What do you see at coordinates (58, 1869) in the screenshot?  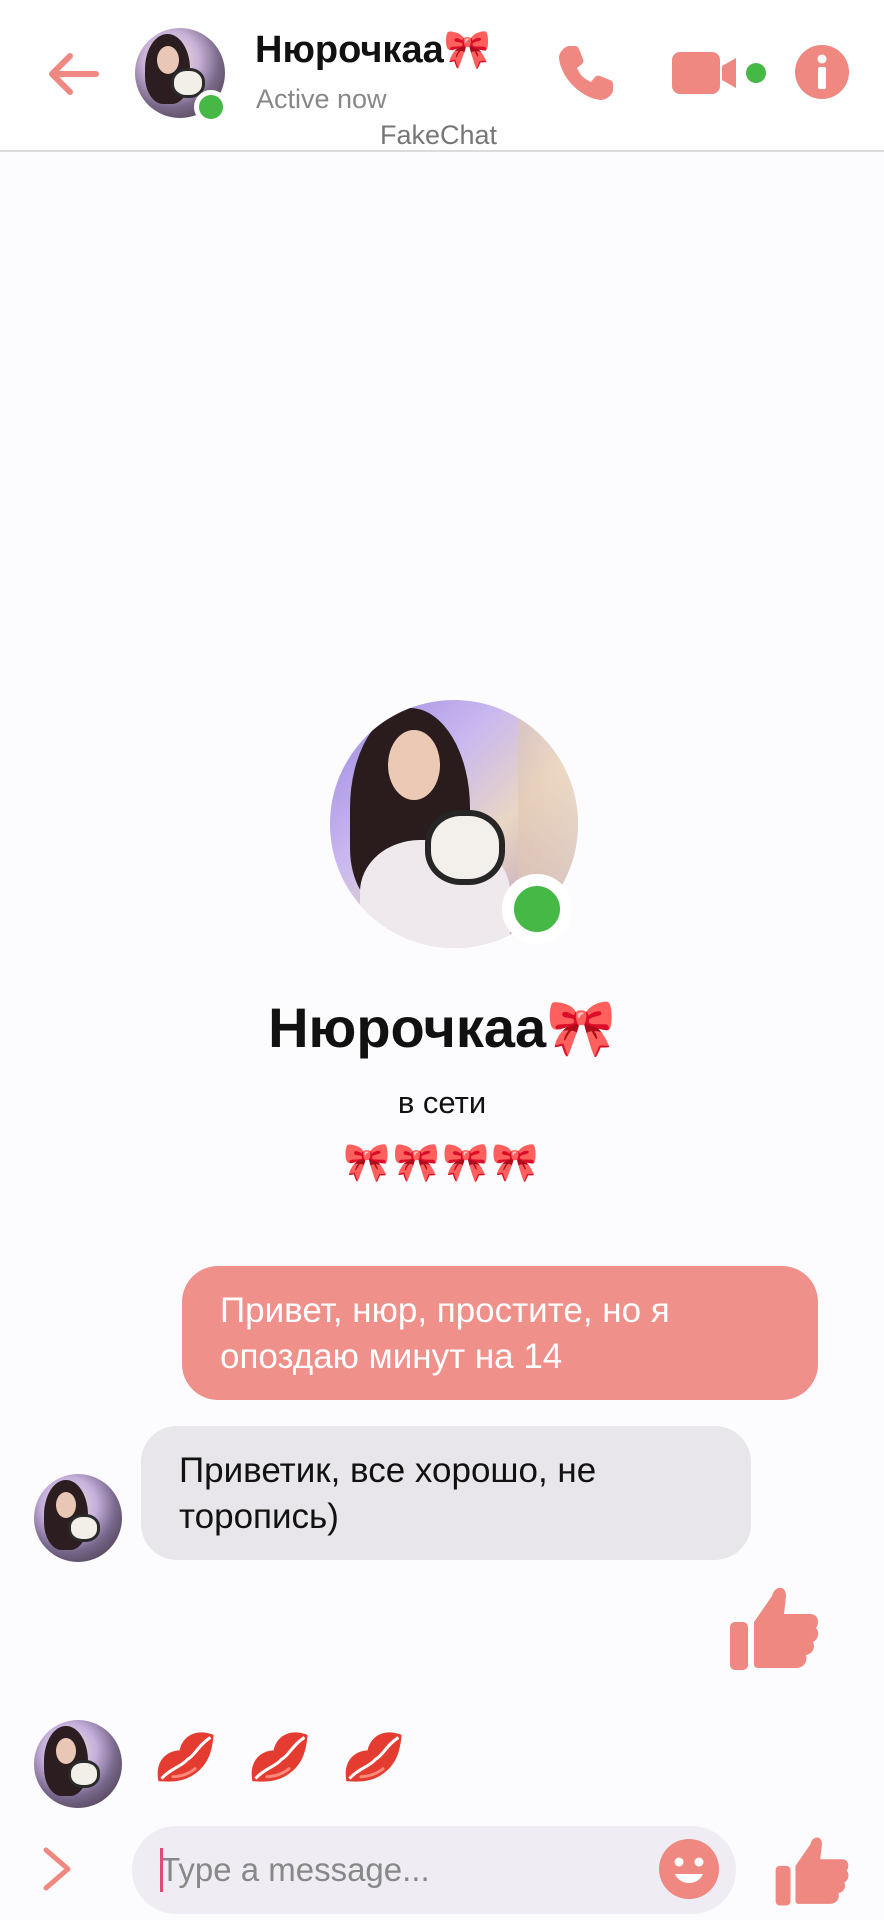 I see `chevron-right-icon` at bounding box center [58, 1869].